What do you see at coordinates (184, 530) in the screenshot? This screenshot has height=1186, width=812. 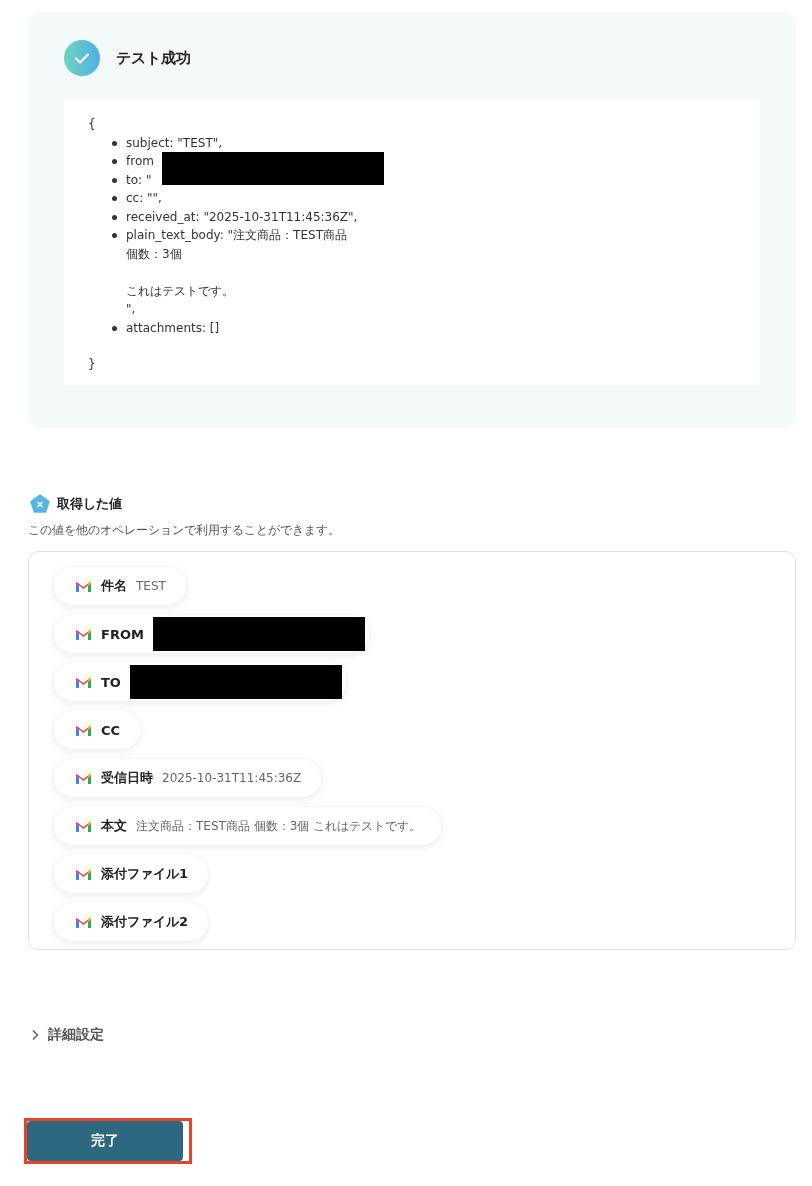 I see `section-description: この値を他のオペレーションで利用することができます。` at bounding box center [184, 530].